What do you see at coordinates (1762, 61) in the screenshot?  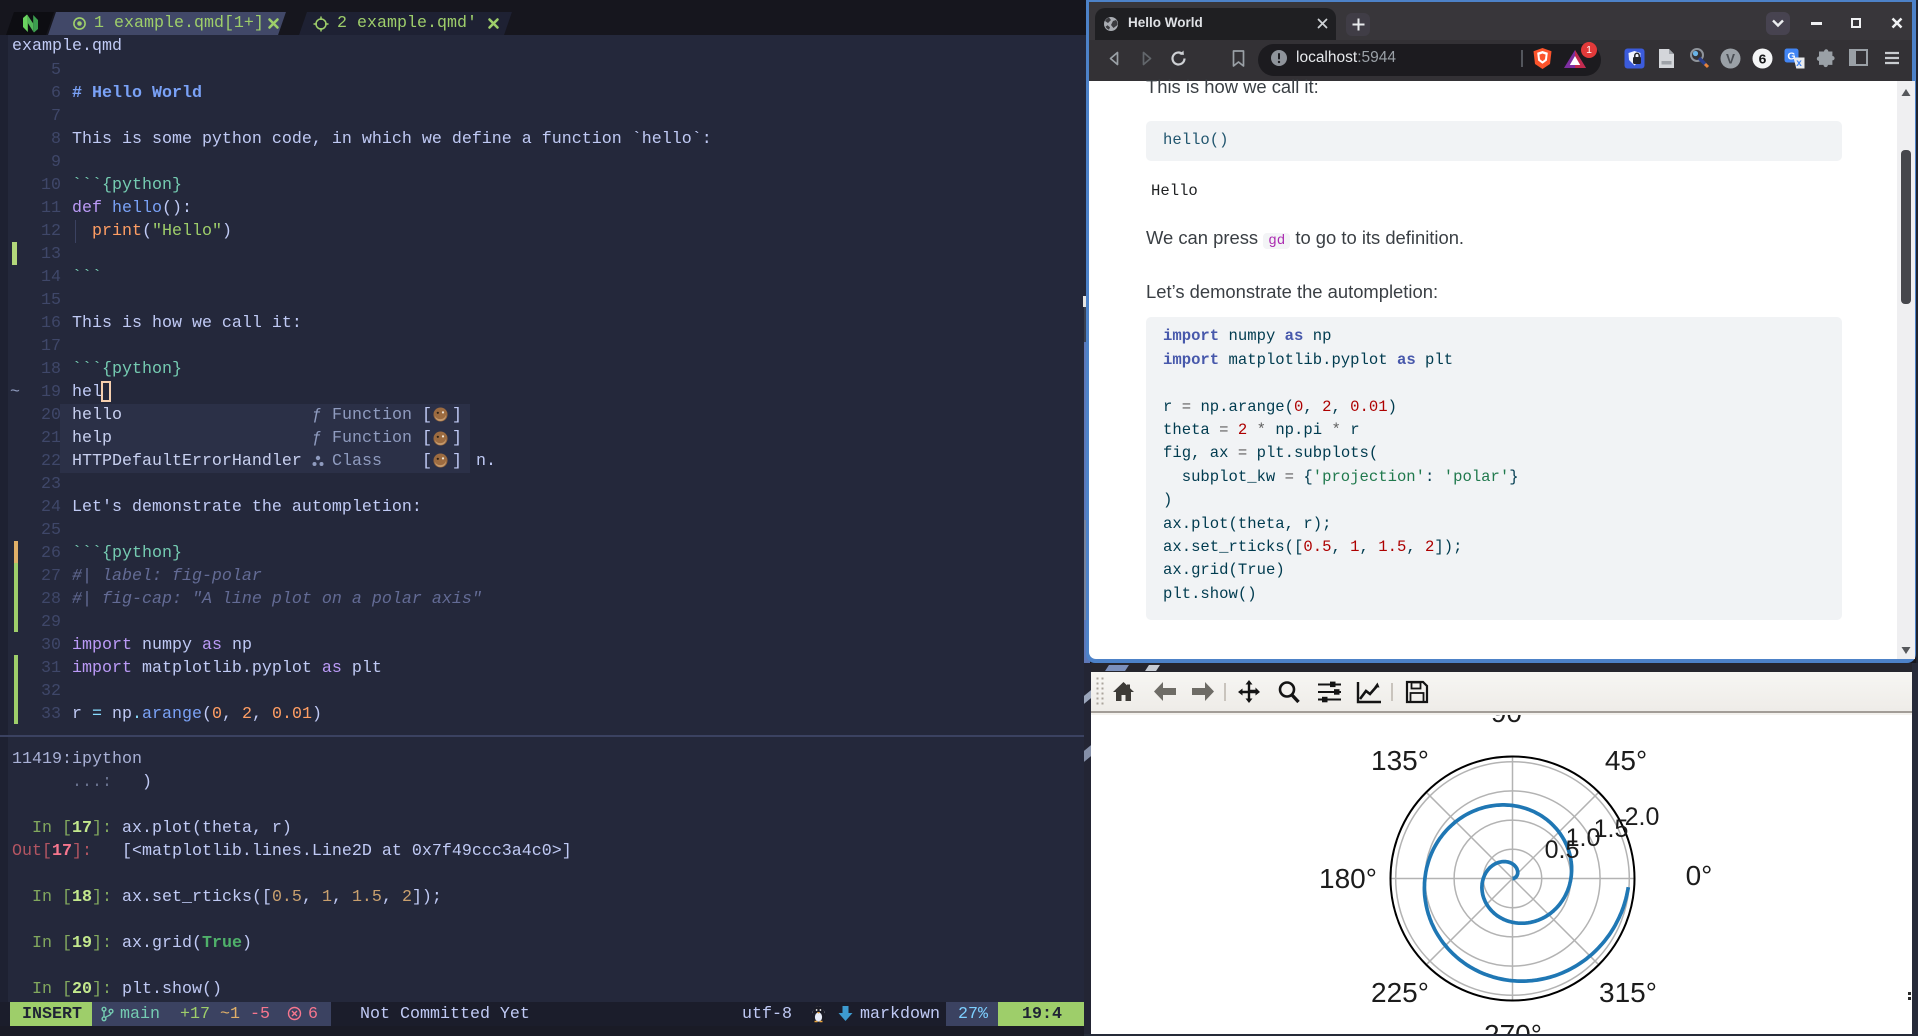 I see `svg-text: 6` at bounding box center [1762, 61].